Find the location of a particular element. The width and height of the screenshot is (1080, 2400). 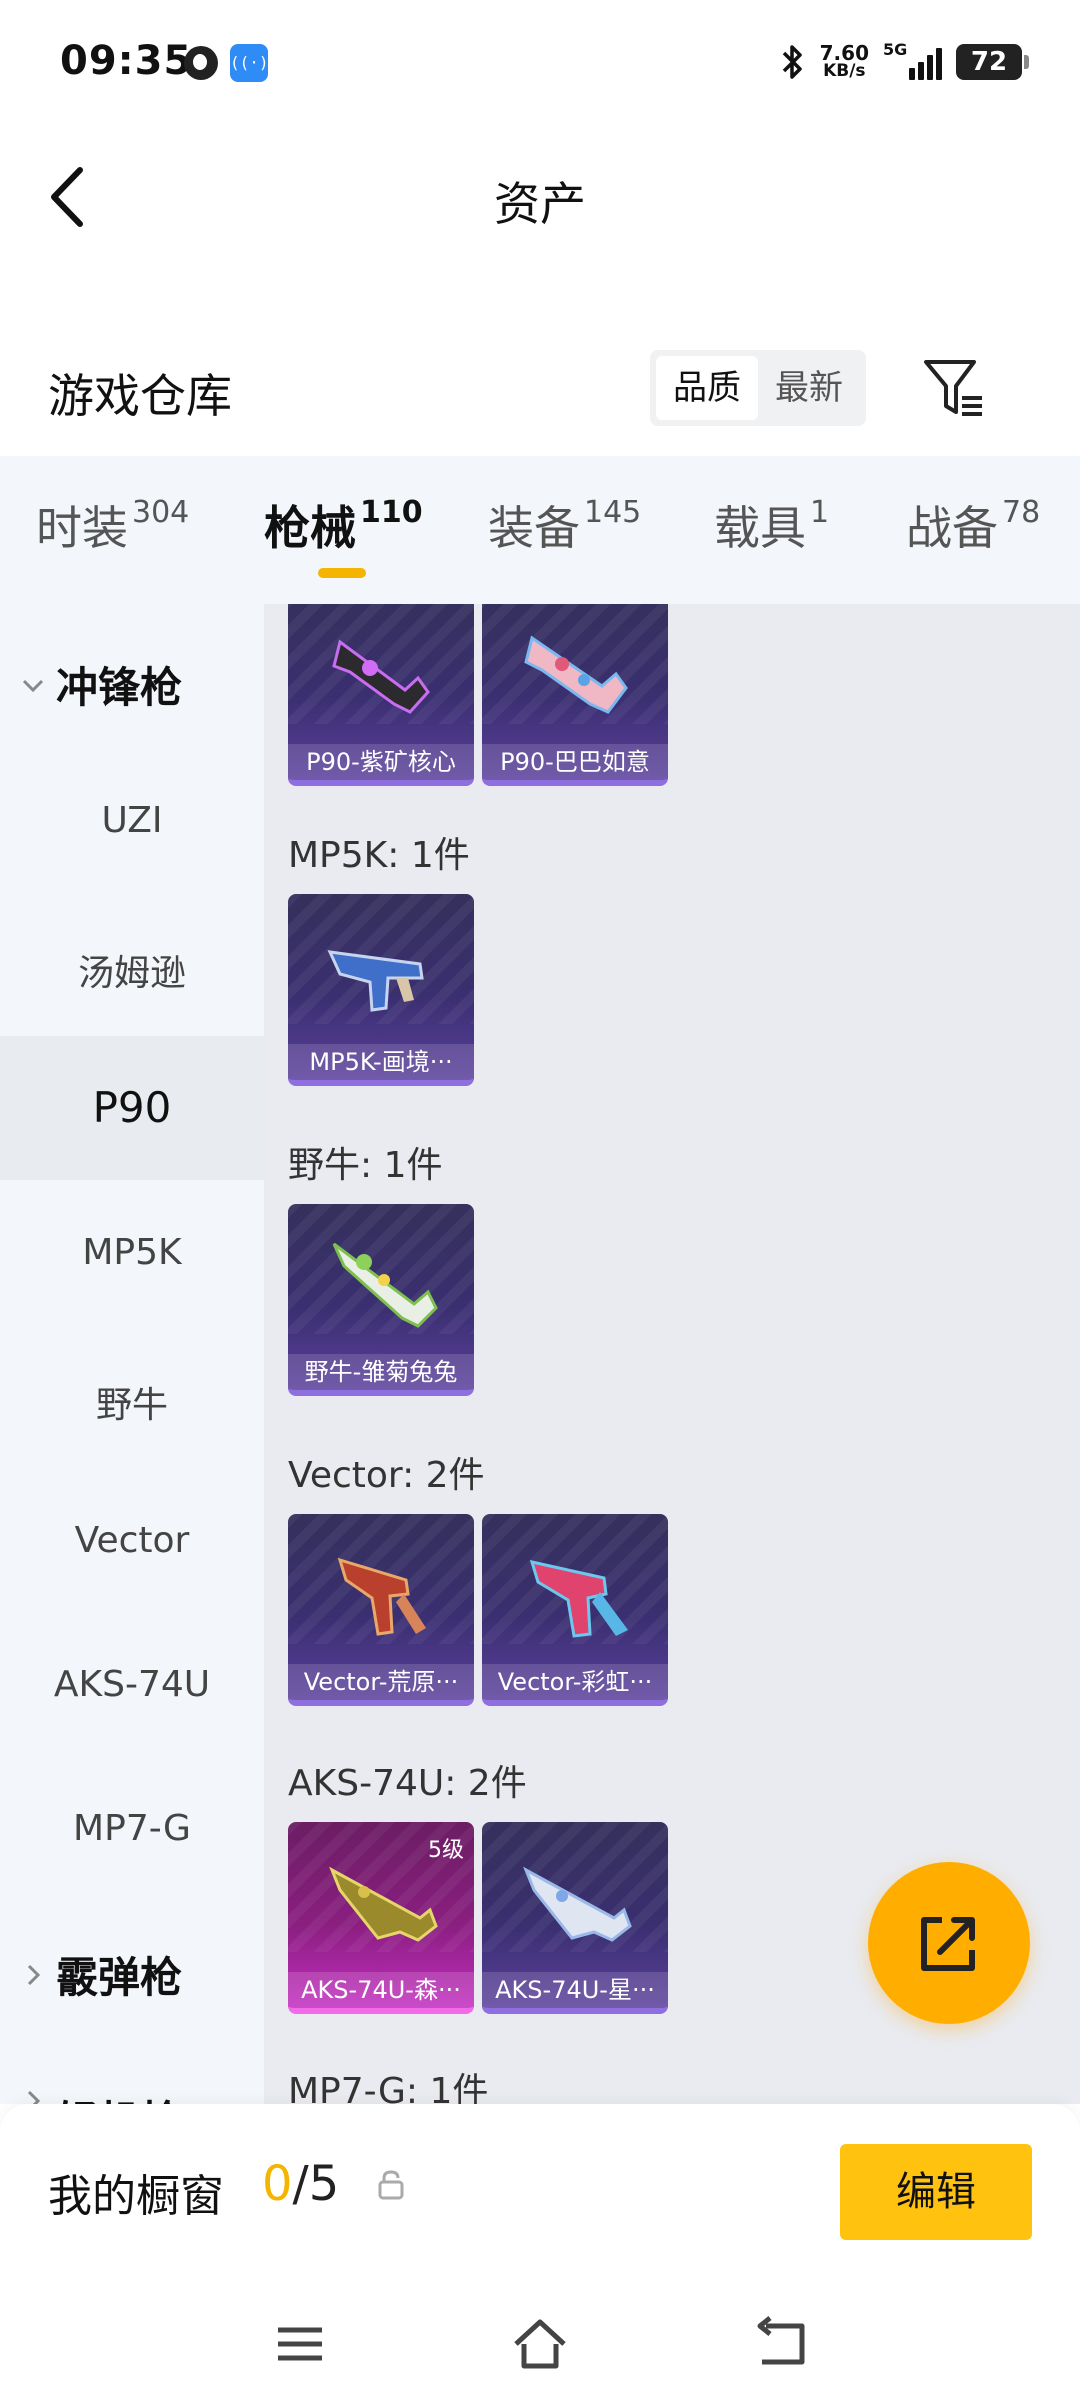

weapon-card-name: Vector-彩虹··· is located at coordinates (575, 1682).